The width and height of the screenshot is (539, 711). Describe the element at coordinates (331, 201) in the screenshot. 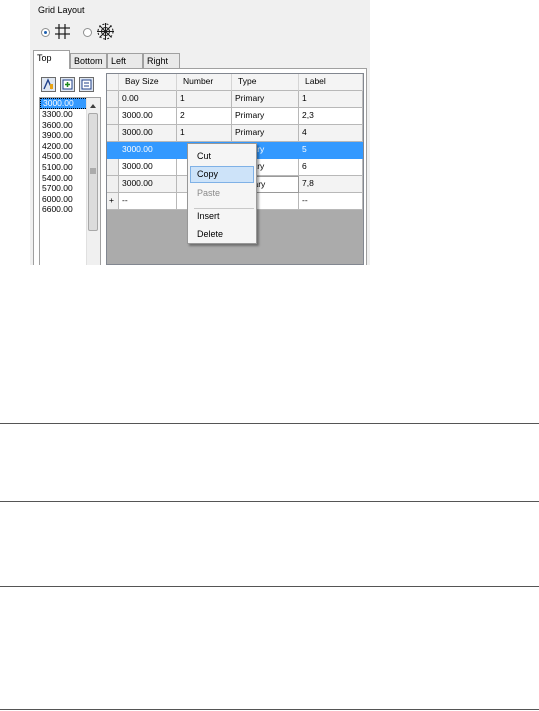

I see `cell-label: --` at that location.